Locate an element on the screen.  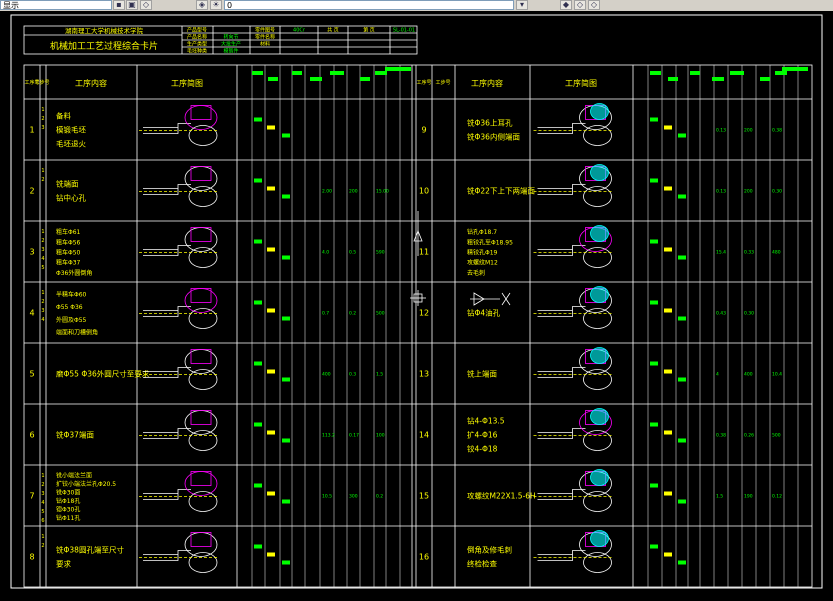
op-content-line: 磨Φ55 Φ36外圆尺寸至要求 is located at coordinates (103, 374).